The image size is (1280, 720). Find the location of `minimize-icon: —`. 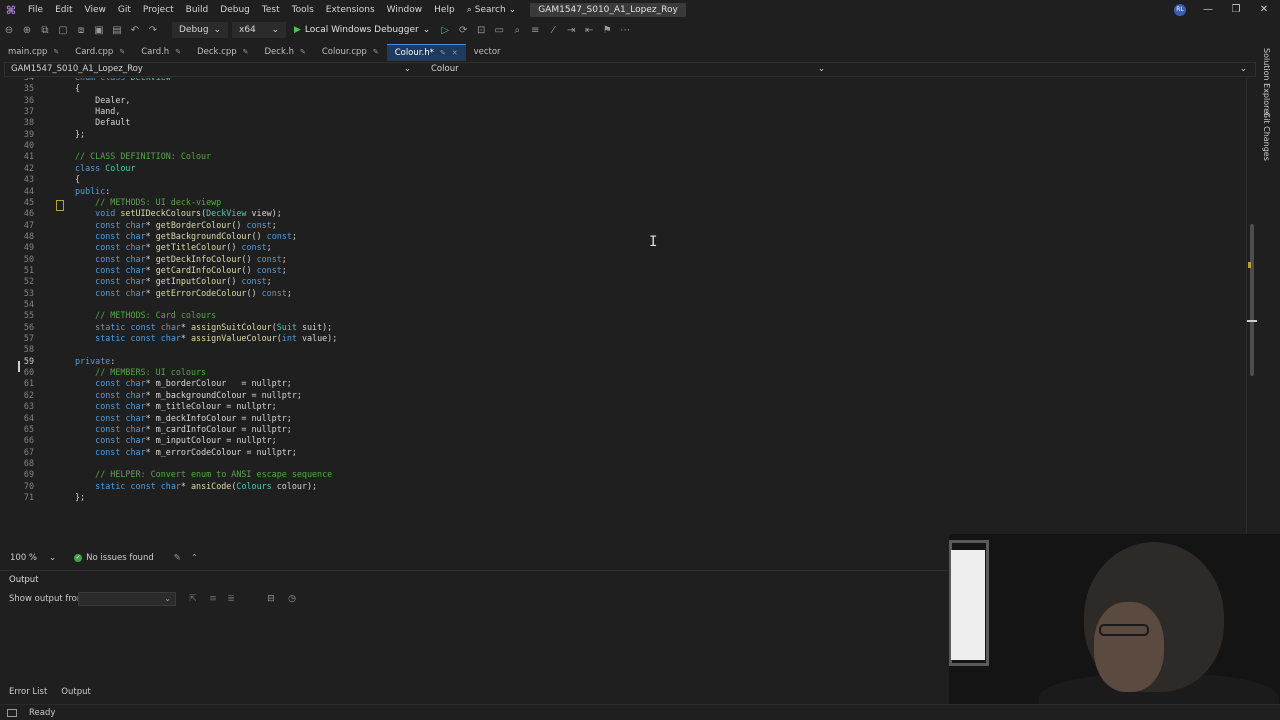

minimize-icon: — is located at coordinates (1208, 10).